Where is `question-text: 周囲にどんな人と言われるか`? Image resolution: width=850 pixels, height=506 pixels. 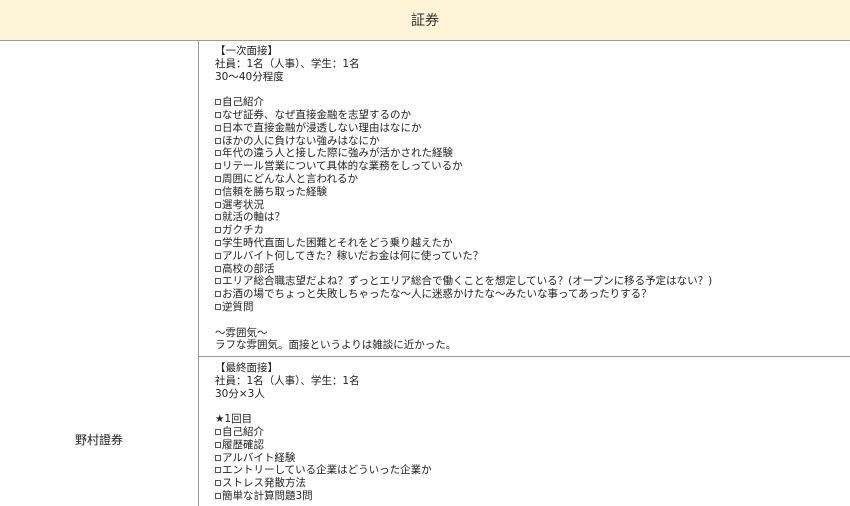 question-text: 周囲にどんな人と言われるか is located at coordinates (290, 178).